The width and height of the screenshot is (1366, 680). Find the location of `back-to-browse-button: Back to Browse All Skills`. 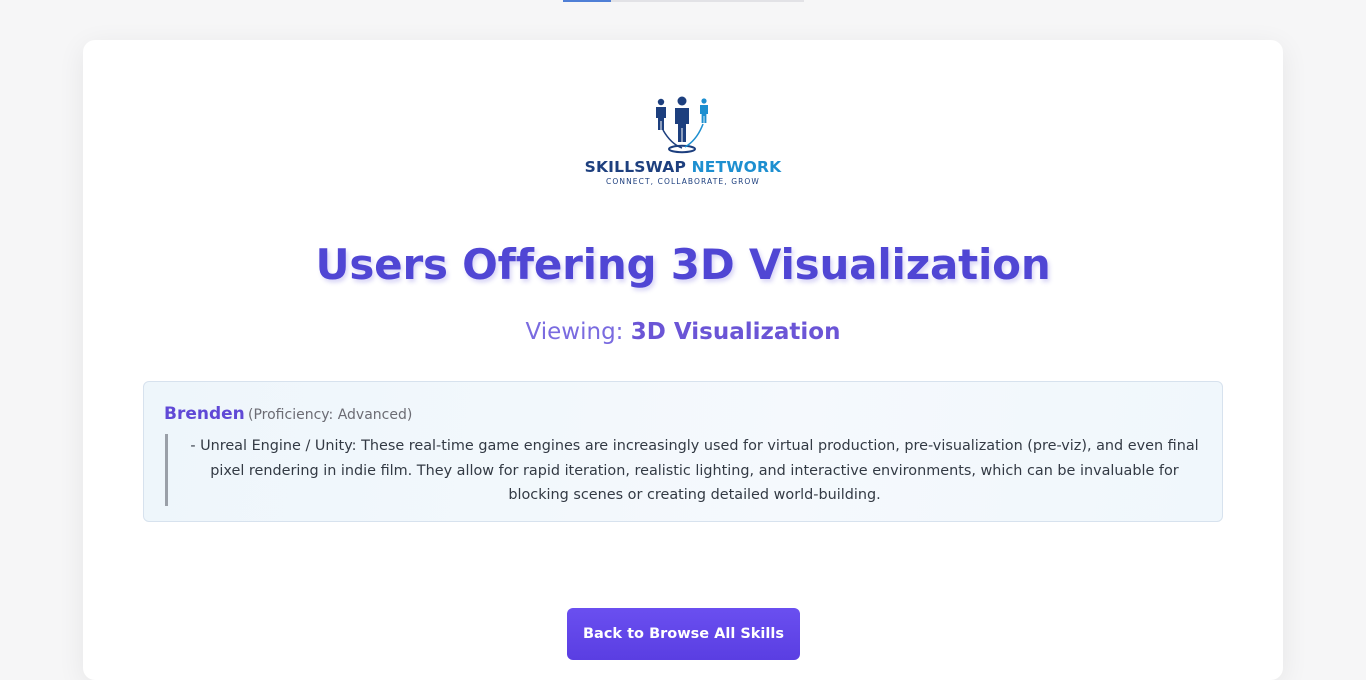

back-to-browse-button: Back to Browse All Skills is located at coordinates (683, 634).